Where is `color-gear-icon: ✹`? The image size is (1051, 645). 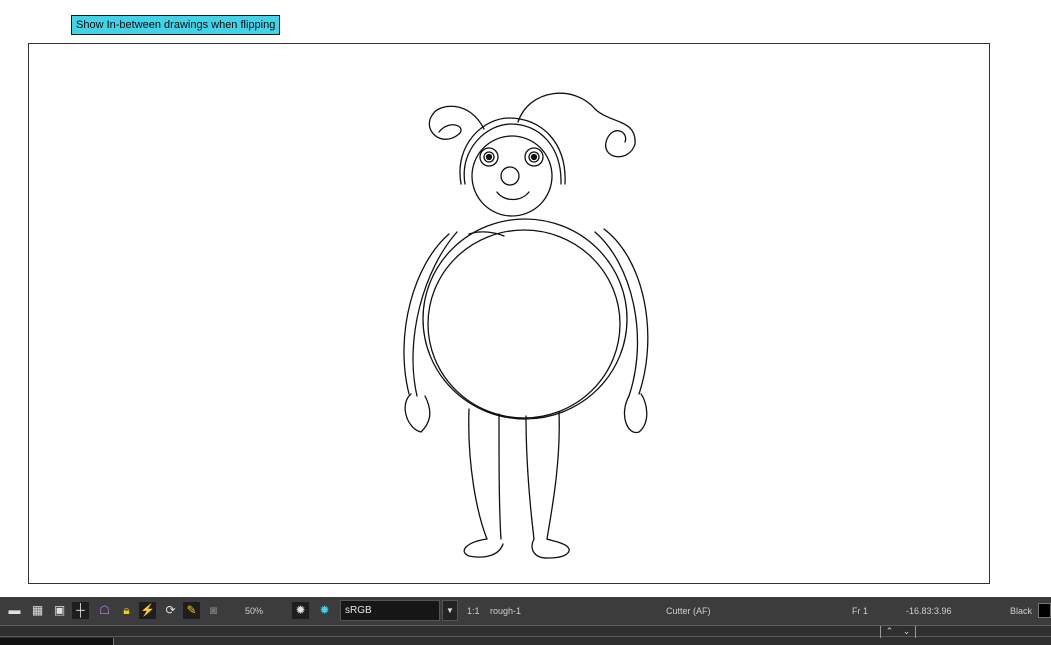
color-gear-icon: ✹ is located at coordinates (324, 610).